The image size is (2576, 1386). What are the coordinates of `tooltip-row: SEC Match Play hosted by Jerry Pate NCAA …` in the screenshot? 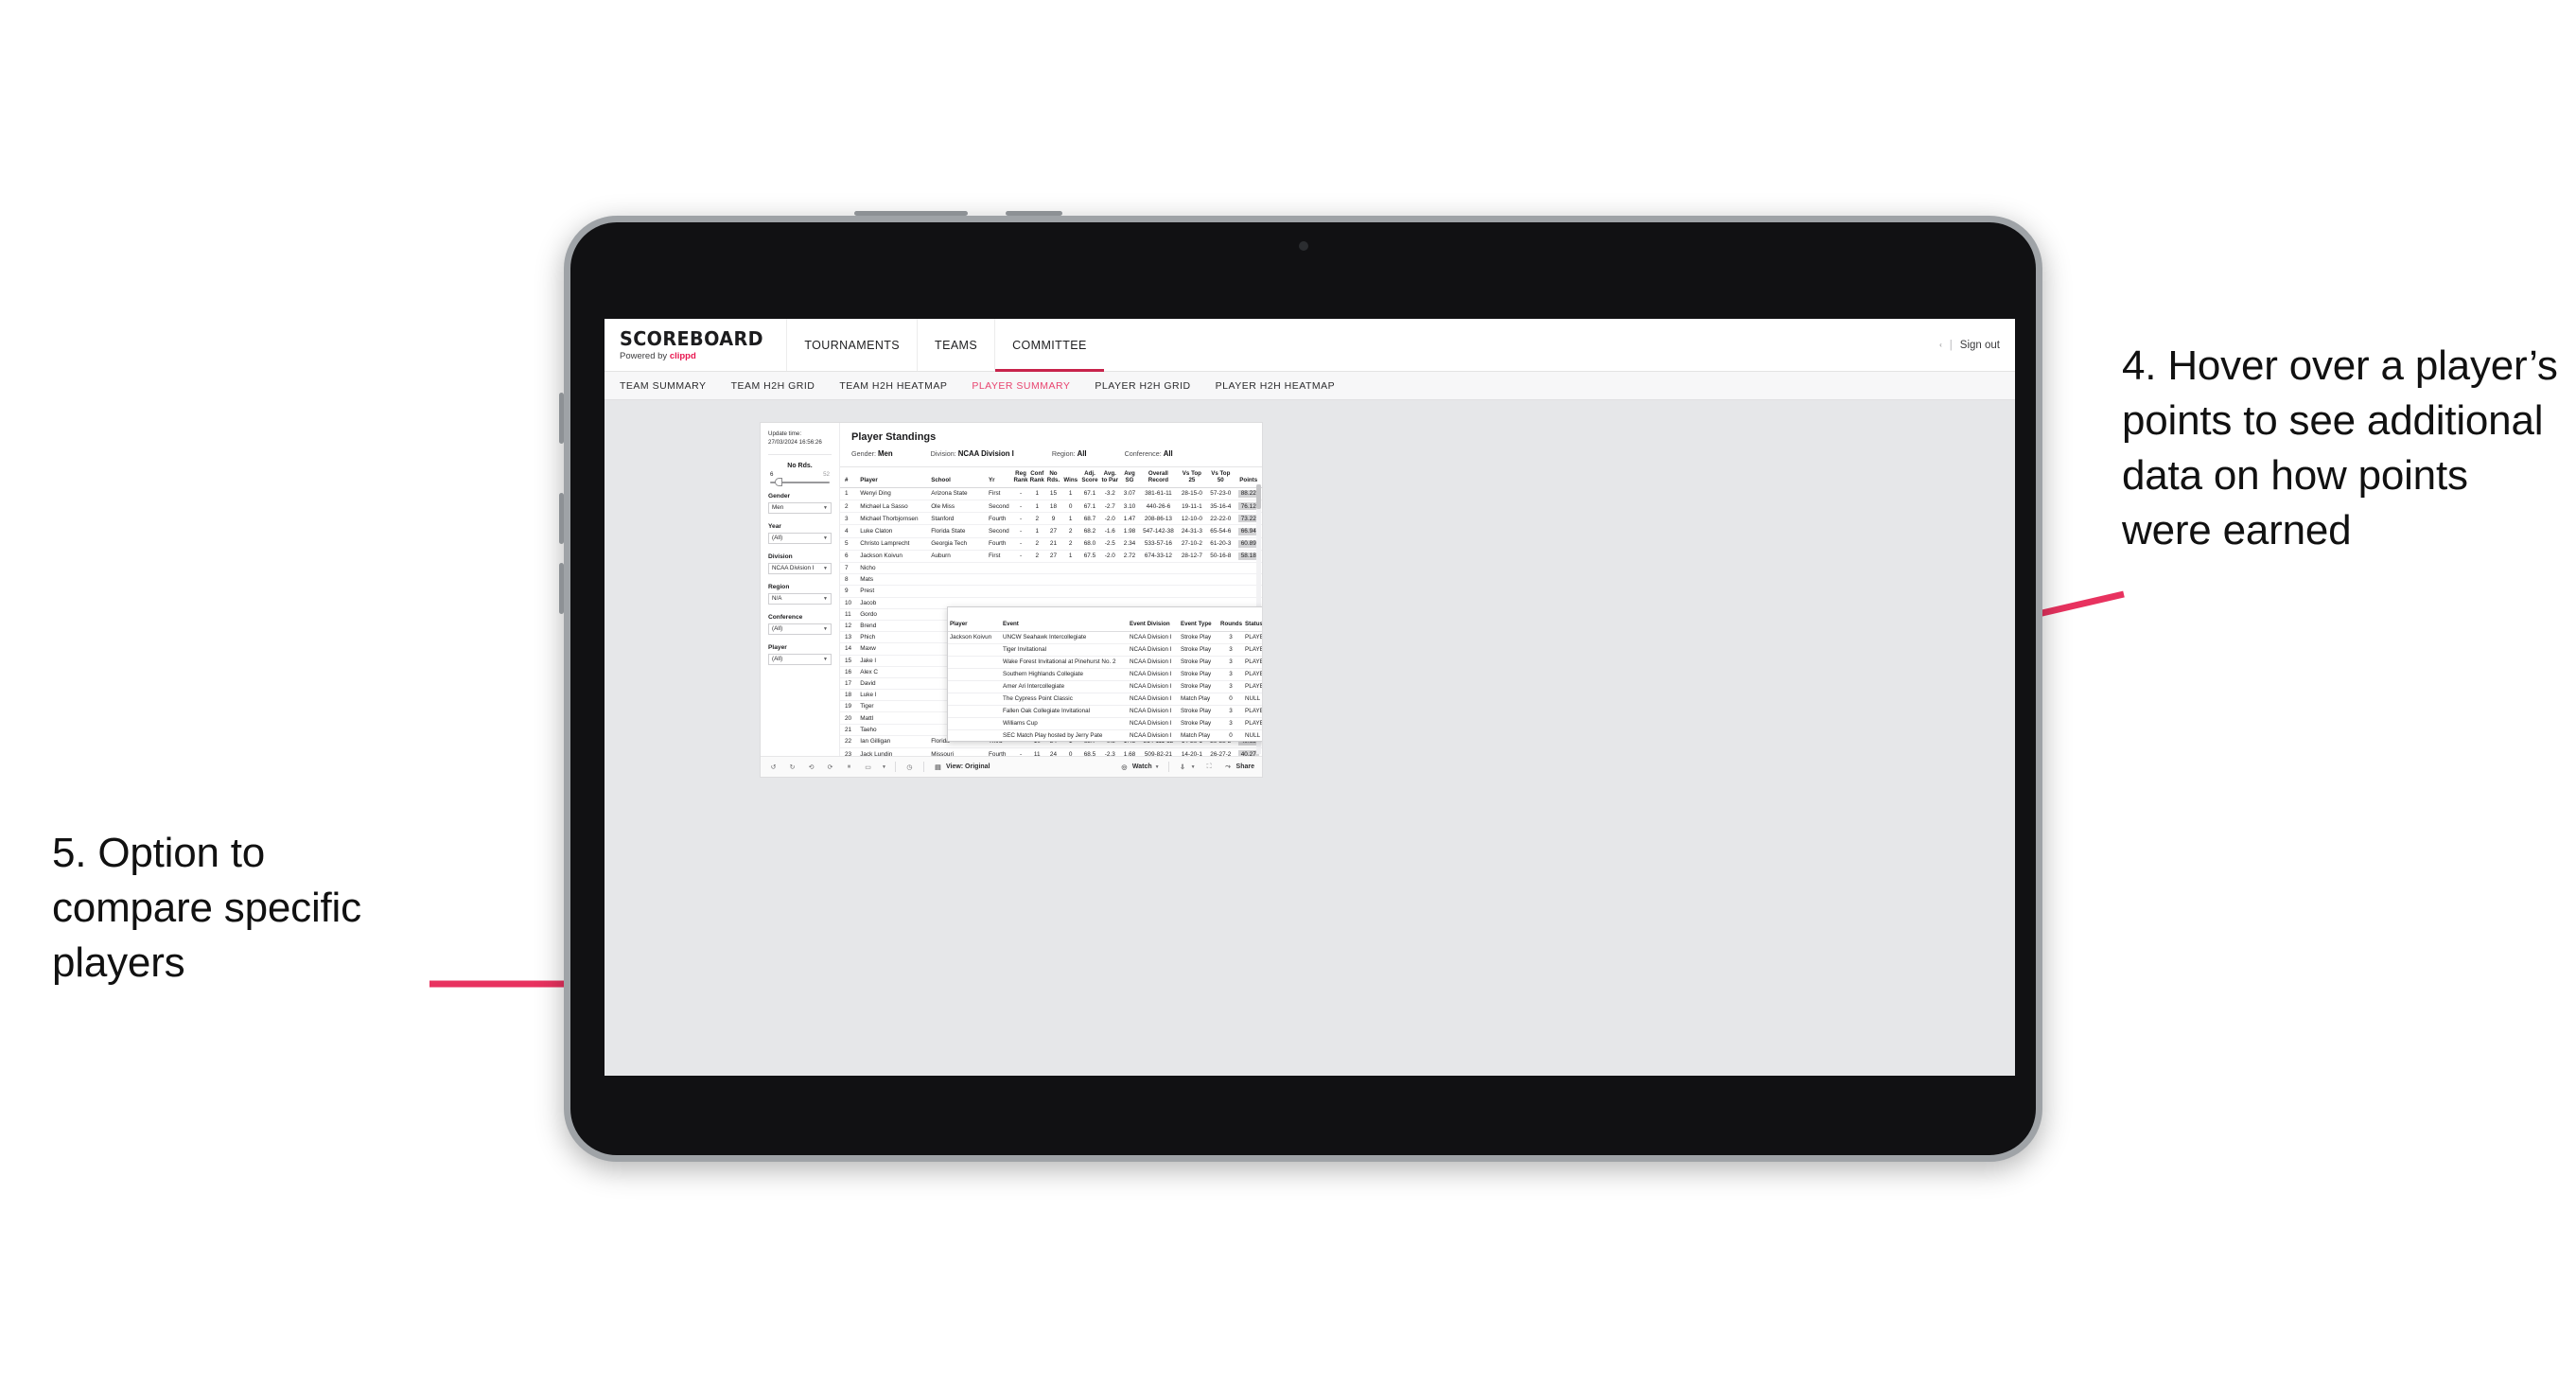 It's located at (1105, 735).